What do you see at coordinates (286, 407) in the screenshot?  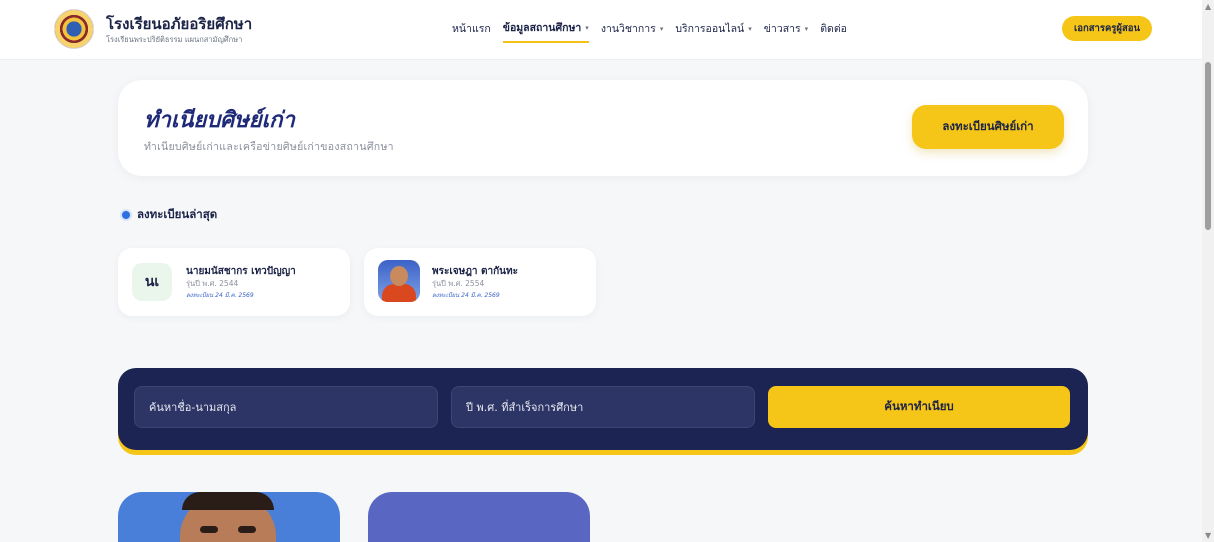 I see `name-search-input` at bounding box center [286, 407].